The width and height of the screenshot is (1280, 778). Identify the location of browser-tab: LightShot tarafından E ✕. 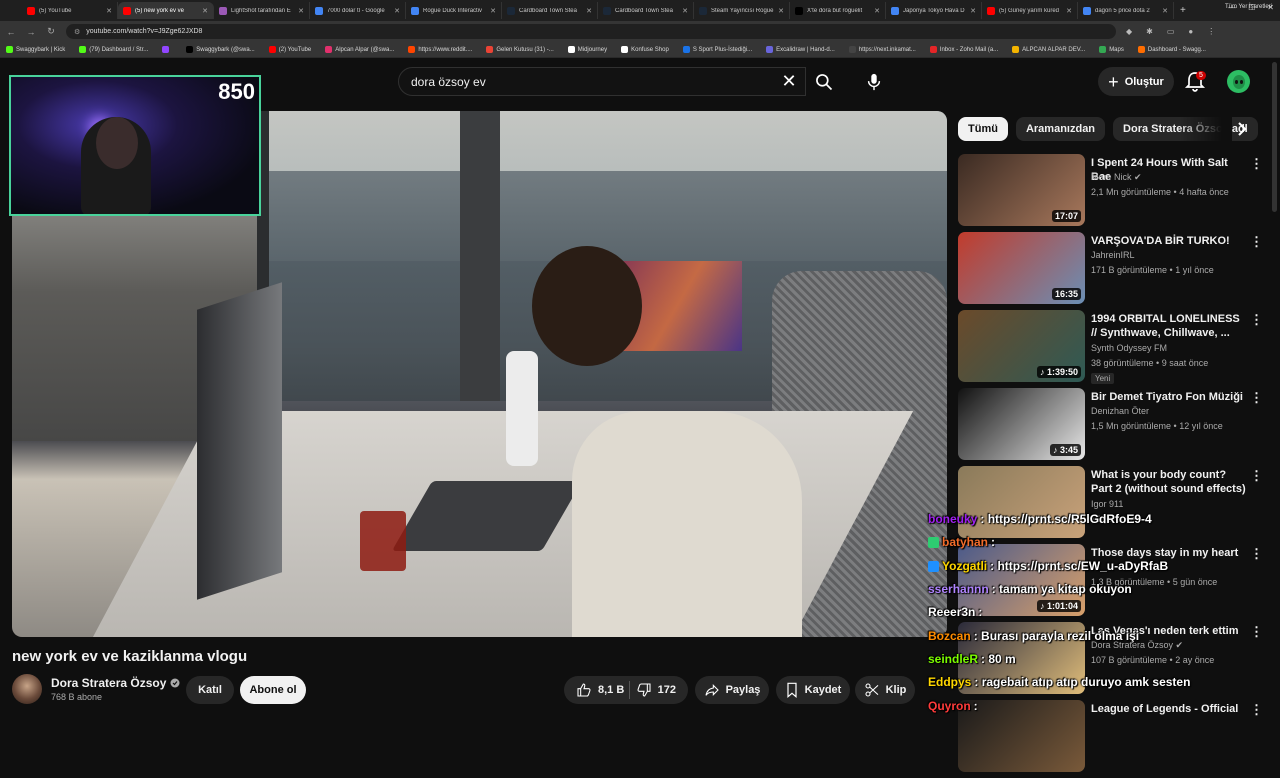
(262, 10).